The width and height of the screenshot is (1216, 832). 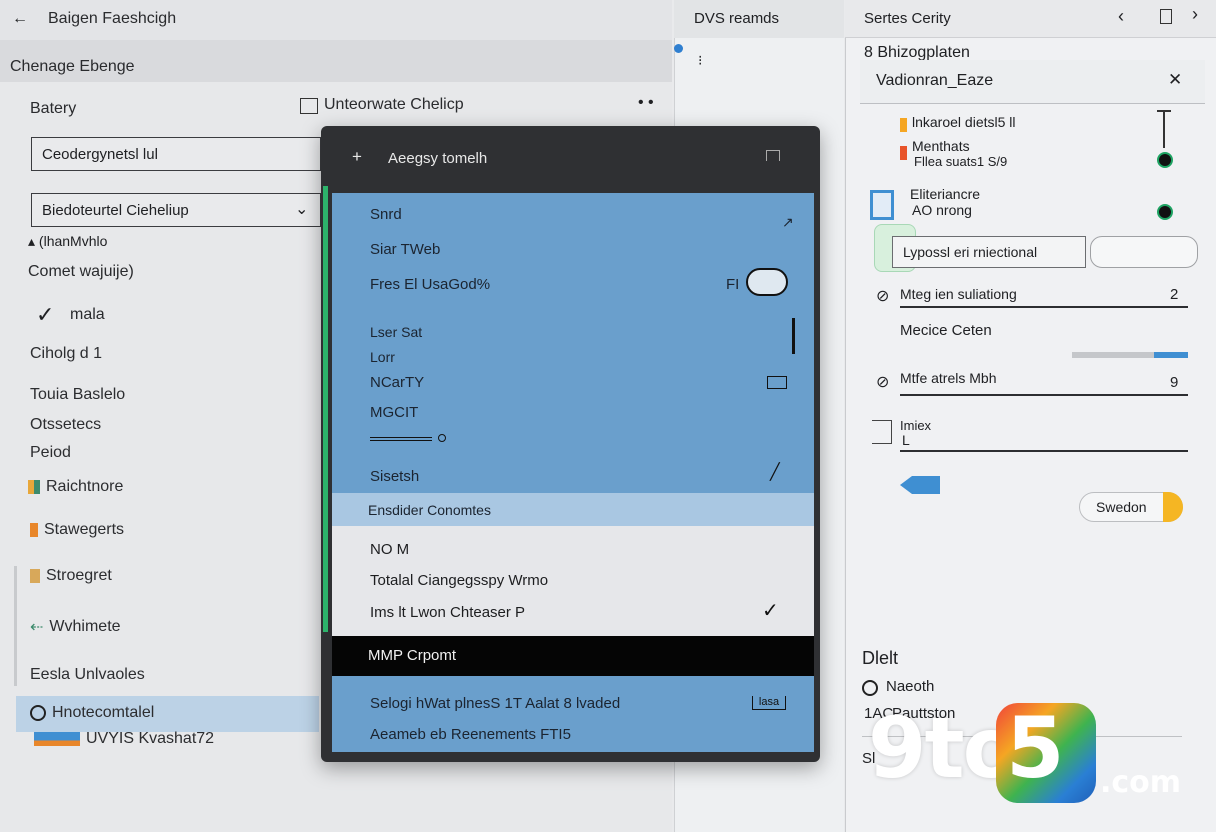 I want to click on caret-label-text: (lhanMvhlo, so click(x=73, y=241).